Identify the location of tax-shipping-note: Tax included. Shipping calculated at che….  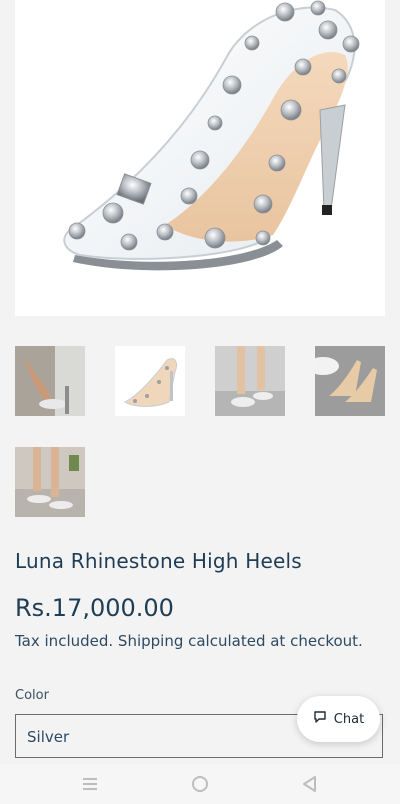
(189, 641).